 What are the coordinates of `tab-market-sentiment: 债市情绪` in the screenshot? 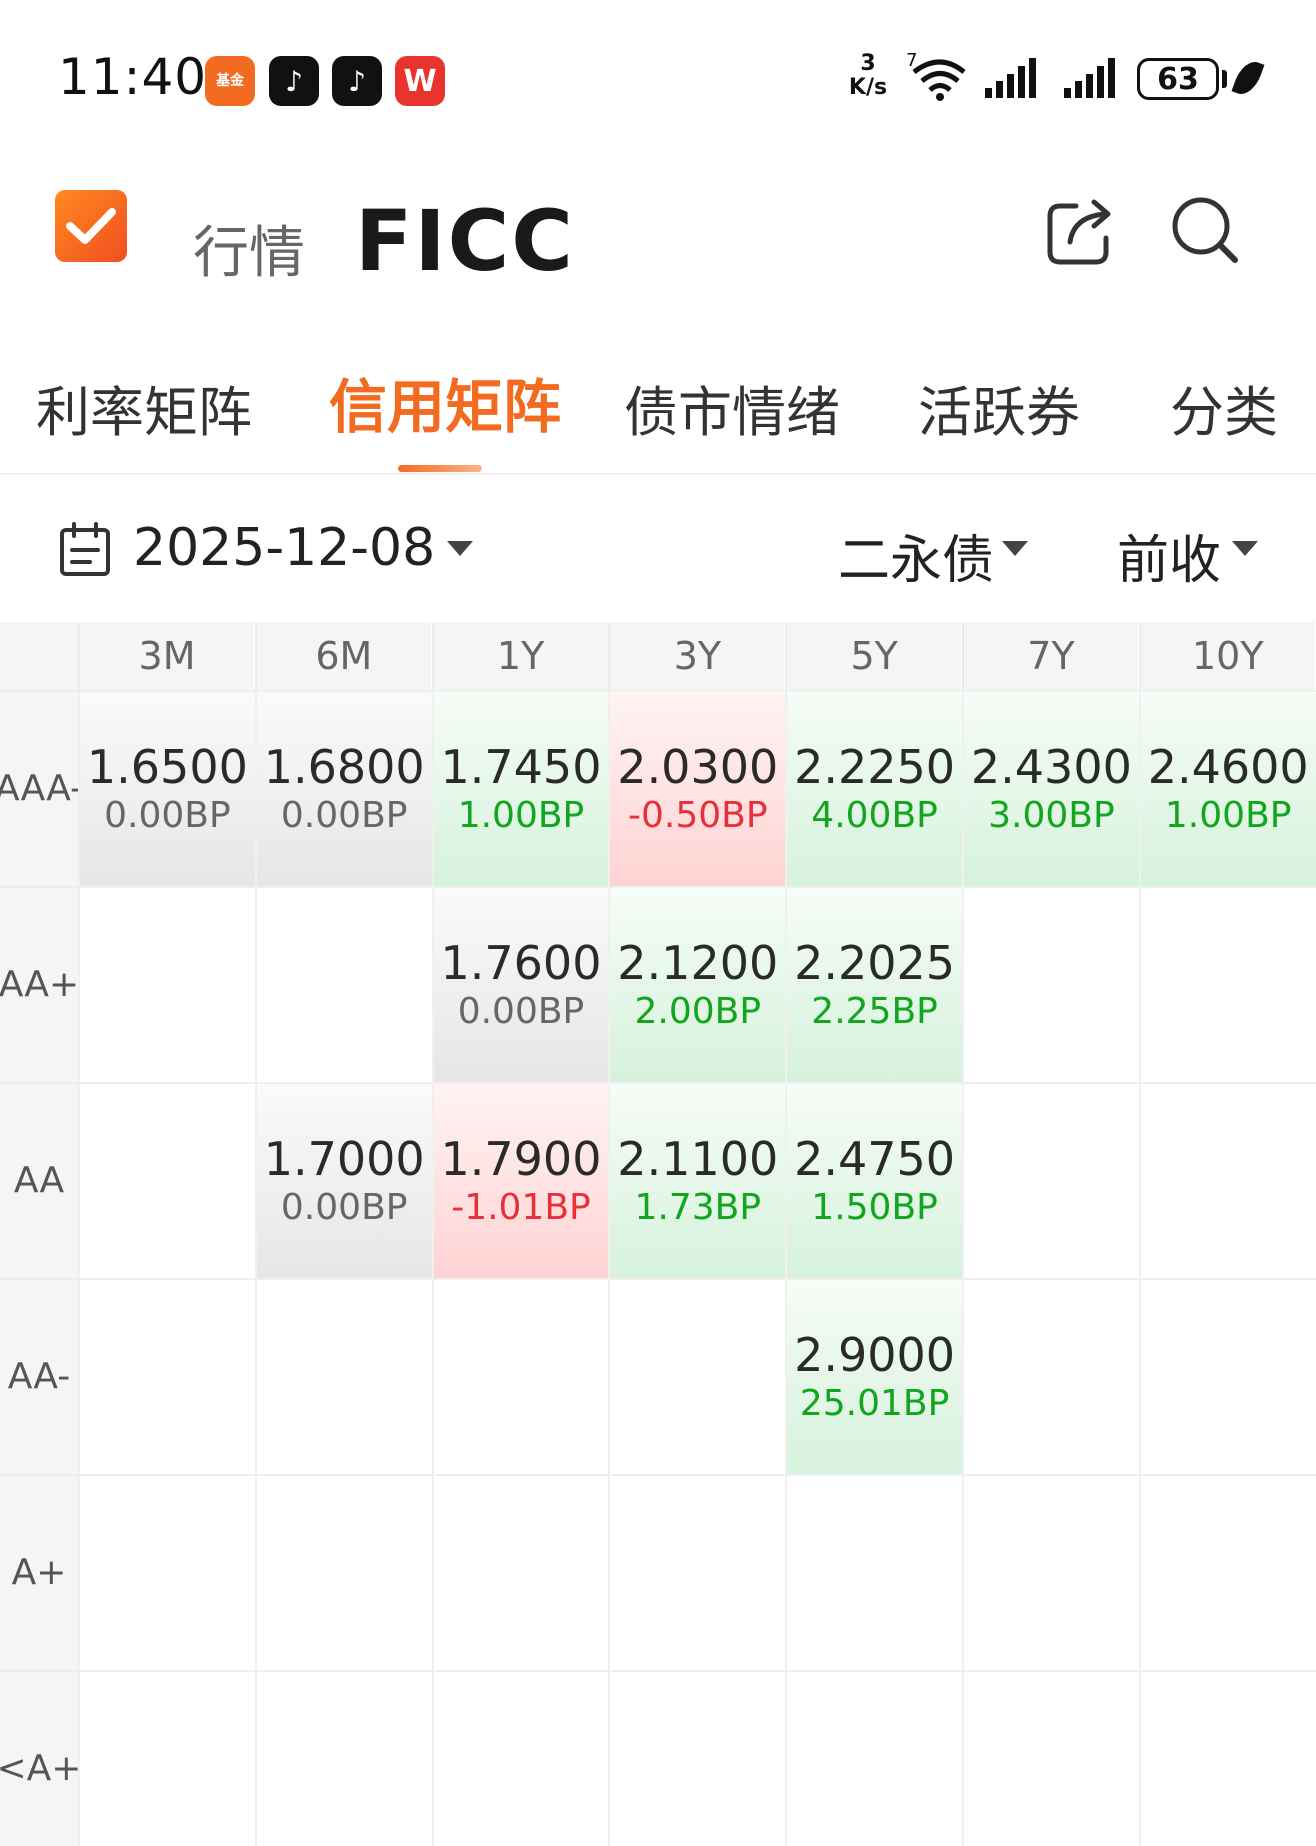 It's located at (732, 407).